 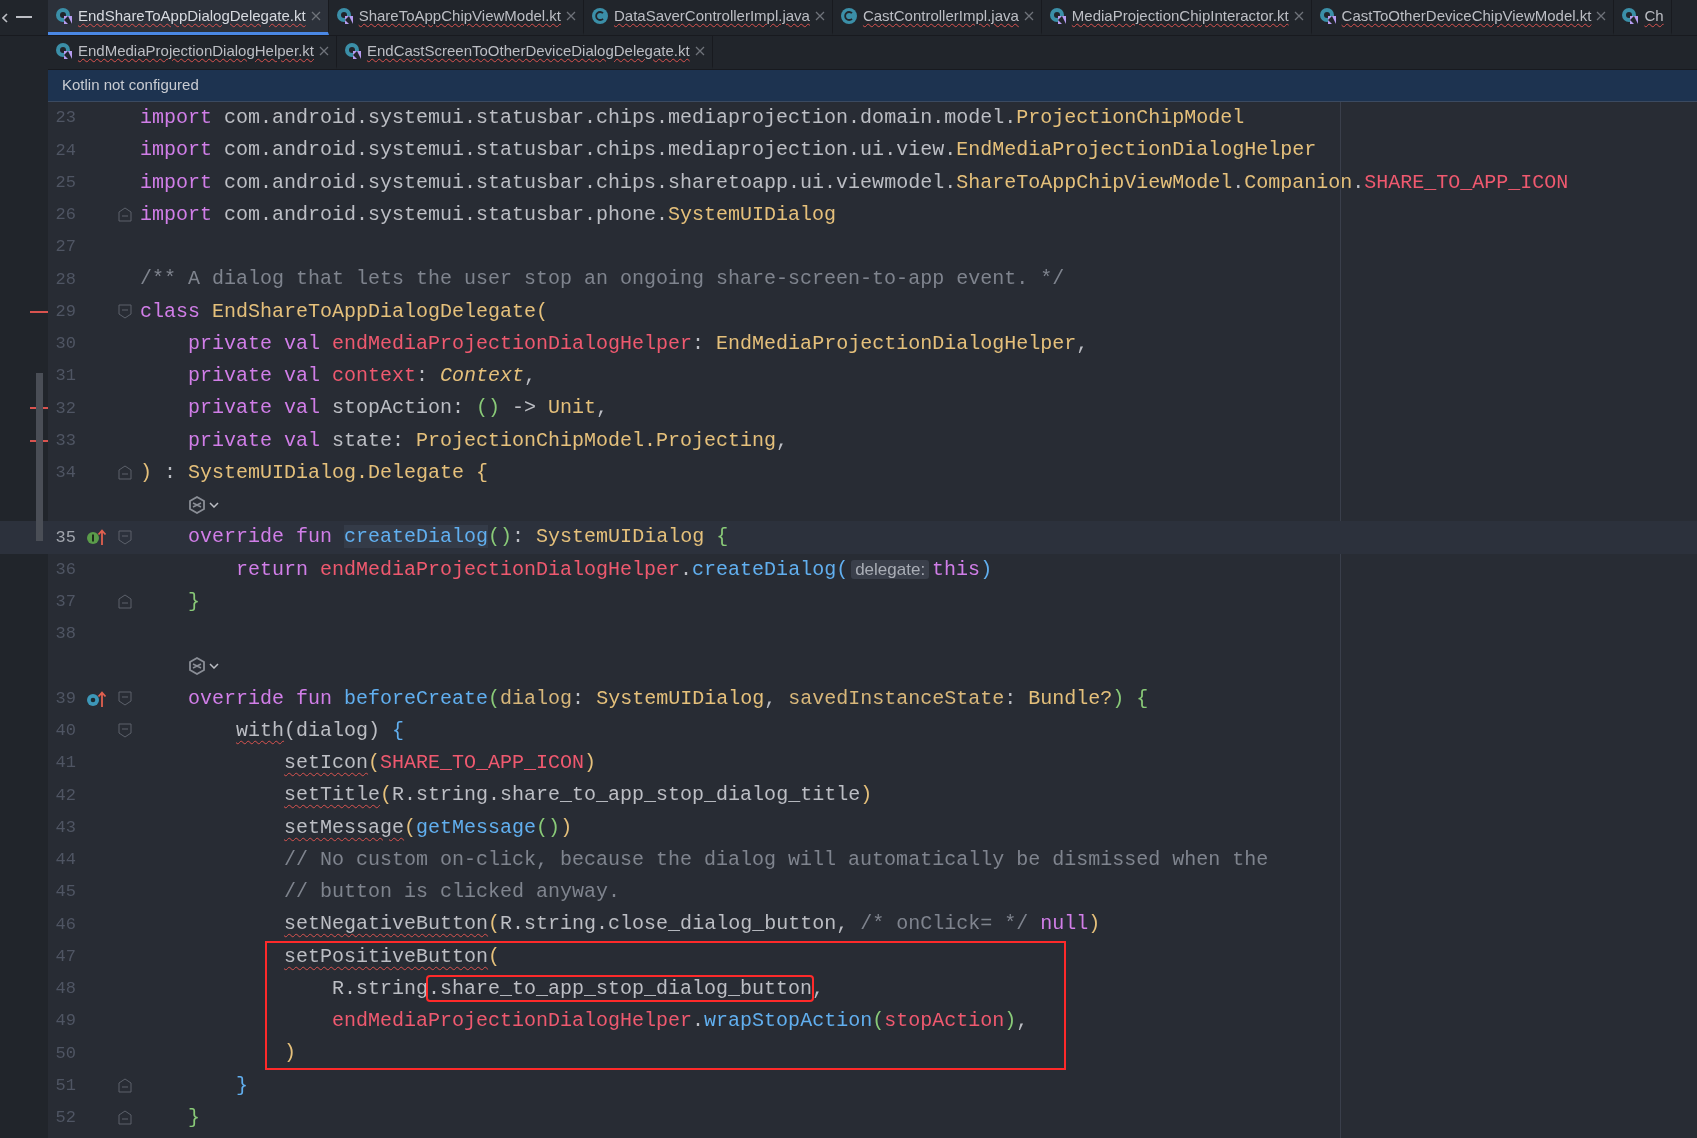 I want to click on code-line: endMediaProjectionDialogHelper.wrapStopAction(stopAction),, so click(x=680, y=1021).